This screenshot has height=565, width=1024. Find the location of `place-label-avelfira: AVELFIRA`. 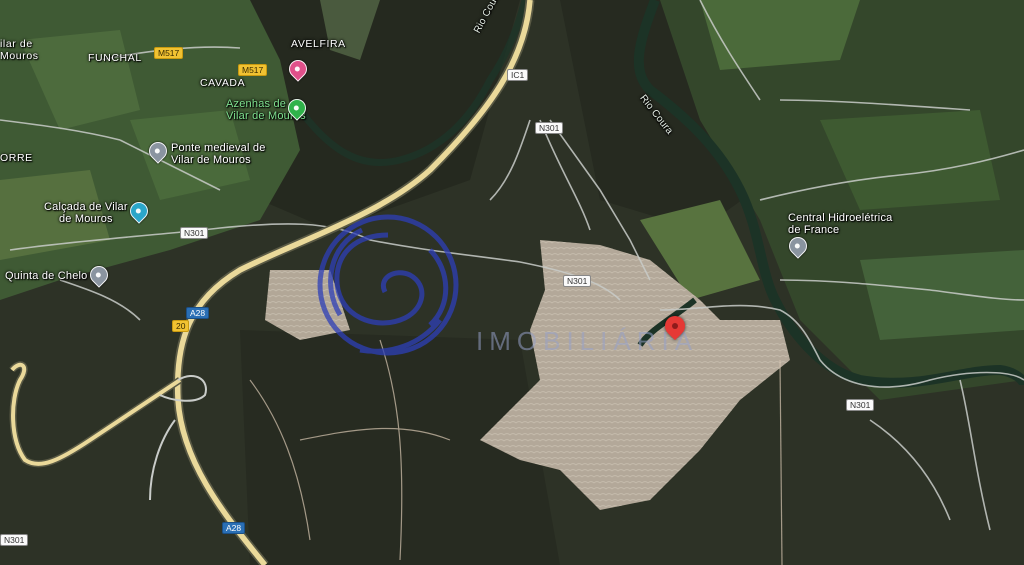

place-label-avelfira: AVELFIRA is located at coordinates (318, 44).